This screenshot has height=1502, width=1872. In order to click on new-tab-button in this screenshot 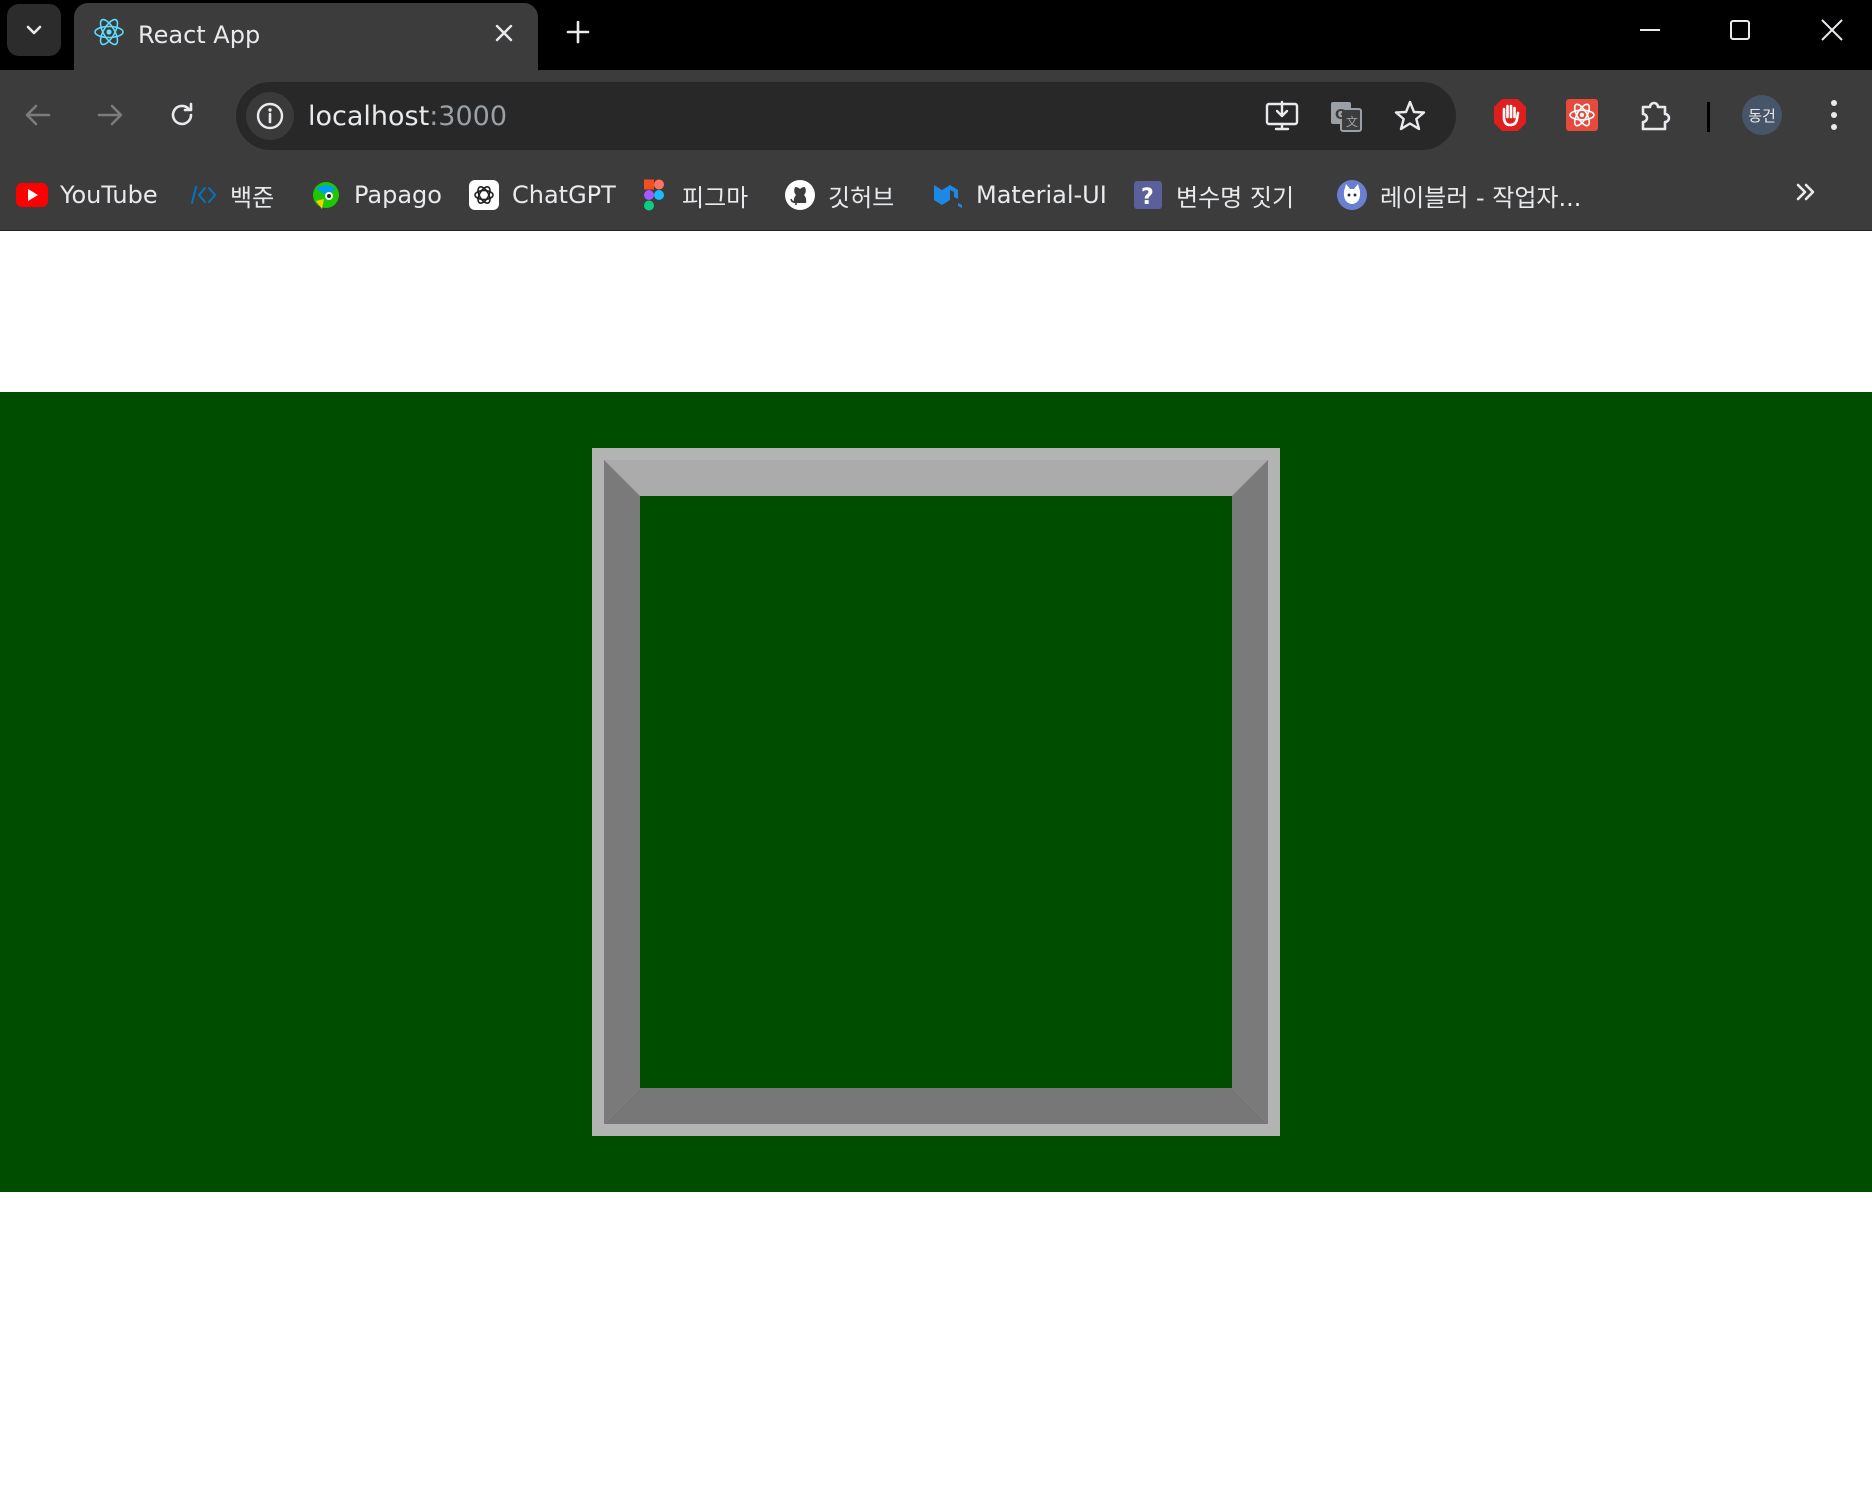, I will do `click(578, 32)`.